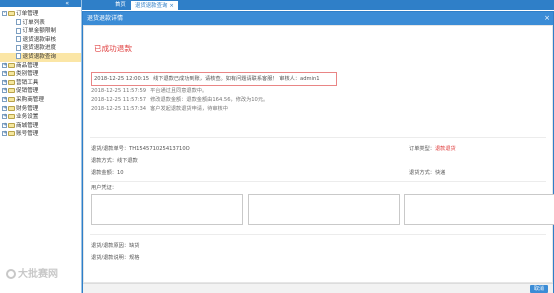 This screenshot has width=554, height=293. What do you see at coordinates (318, 18) in the screenshot?
I see `dialog-header: 退货退款详情 ×` at bounding box center [318, 18].